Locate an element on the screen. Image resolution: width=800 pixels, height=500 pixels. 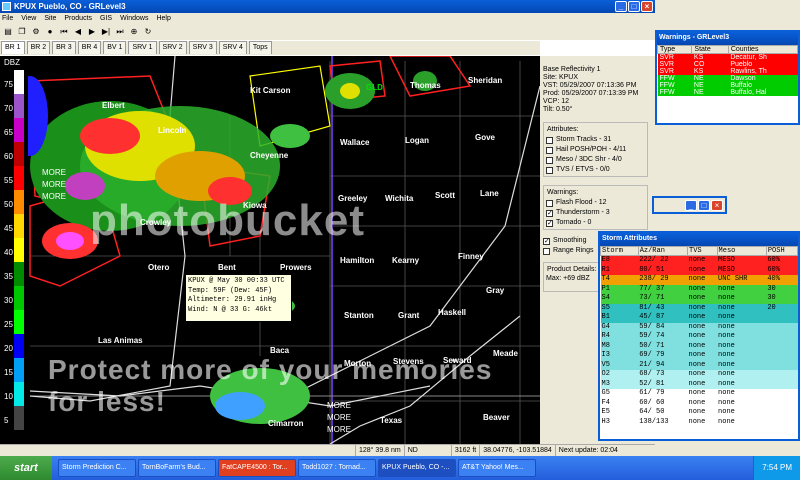
tornado-checkbox: ✓ Tornado - 0 is located at coordinates (595, 223).